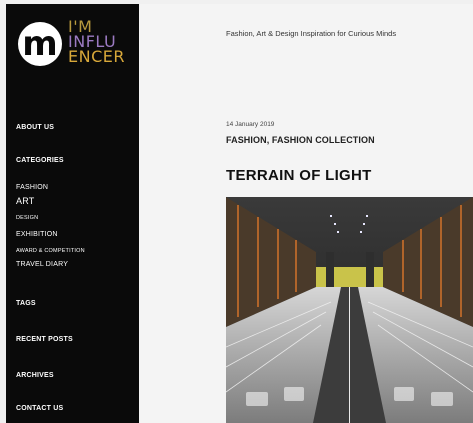 The height and width of the screenshot is (423, 473). I want to click on category-travel-diary: TRAVEL DIARY, so click(42, 264).